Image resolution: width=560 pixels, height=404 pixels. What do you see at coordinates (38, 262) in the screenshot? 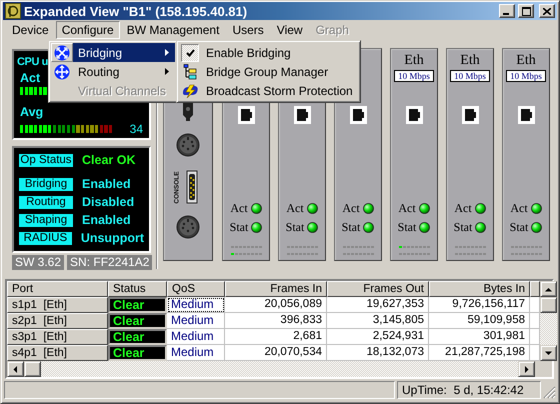
I see `software-version: SW 3.62` at bounding box center [38, 262].